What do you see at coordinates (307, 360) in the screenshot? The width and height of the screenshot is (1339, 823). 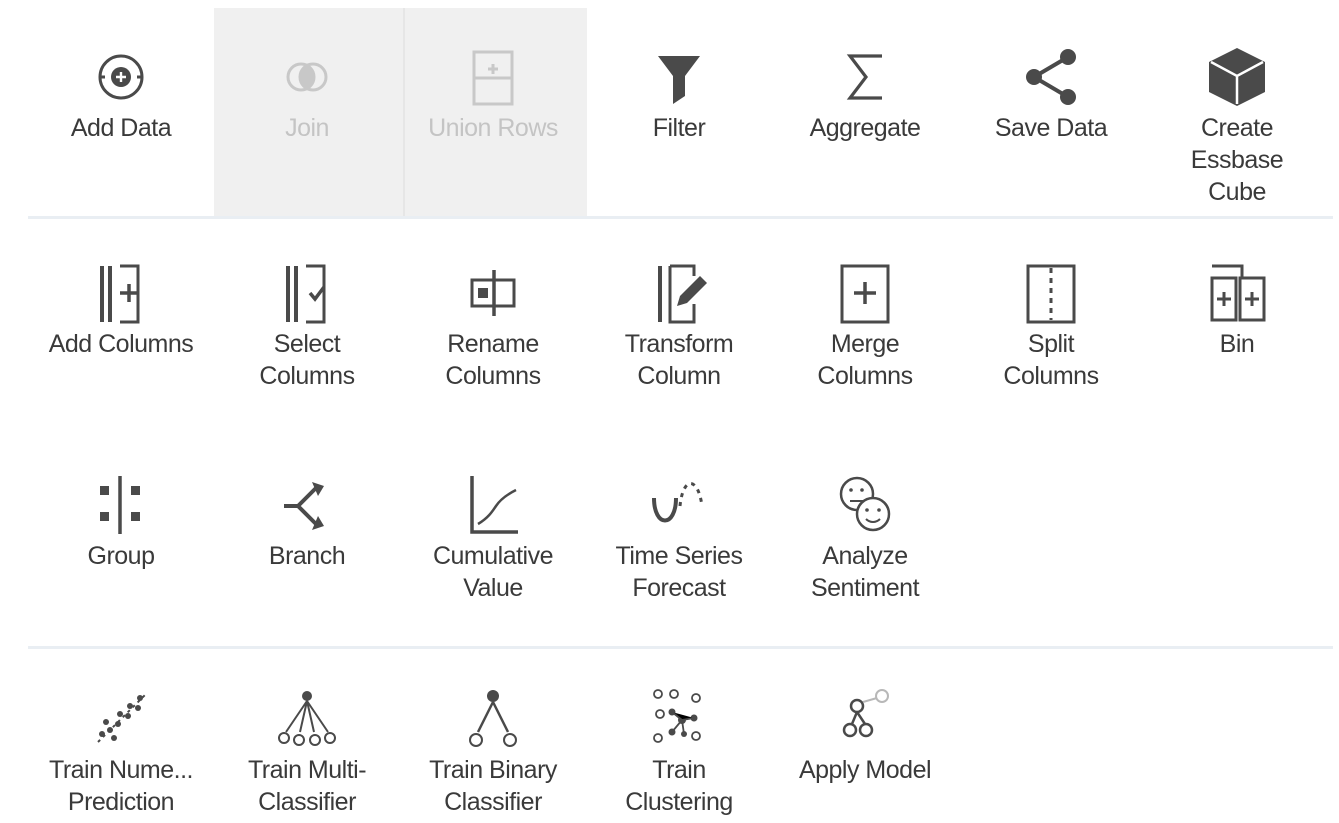 I see `select-columns-label: Select Columns` at bounding box center [307, 360].